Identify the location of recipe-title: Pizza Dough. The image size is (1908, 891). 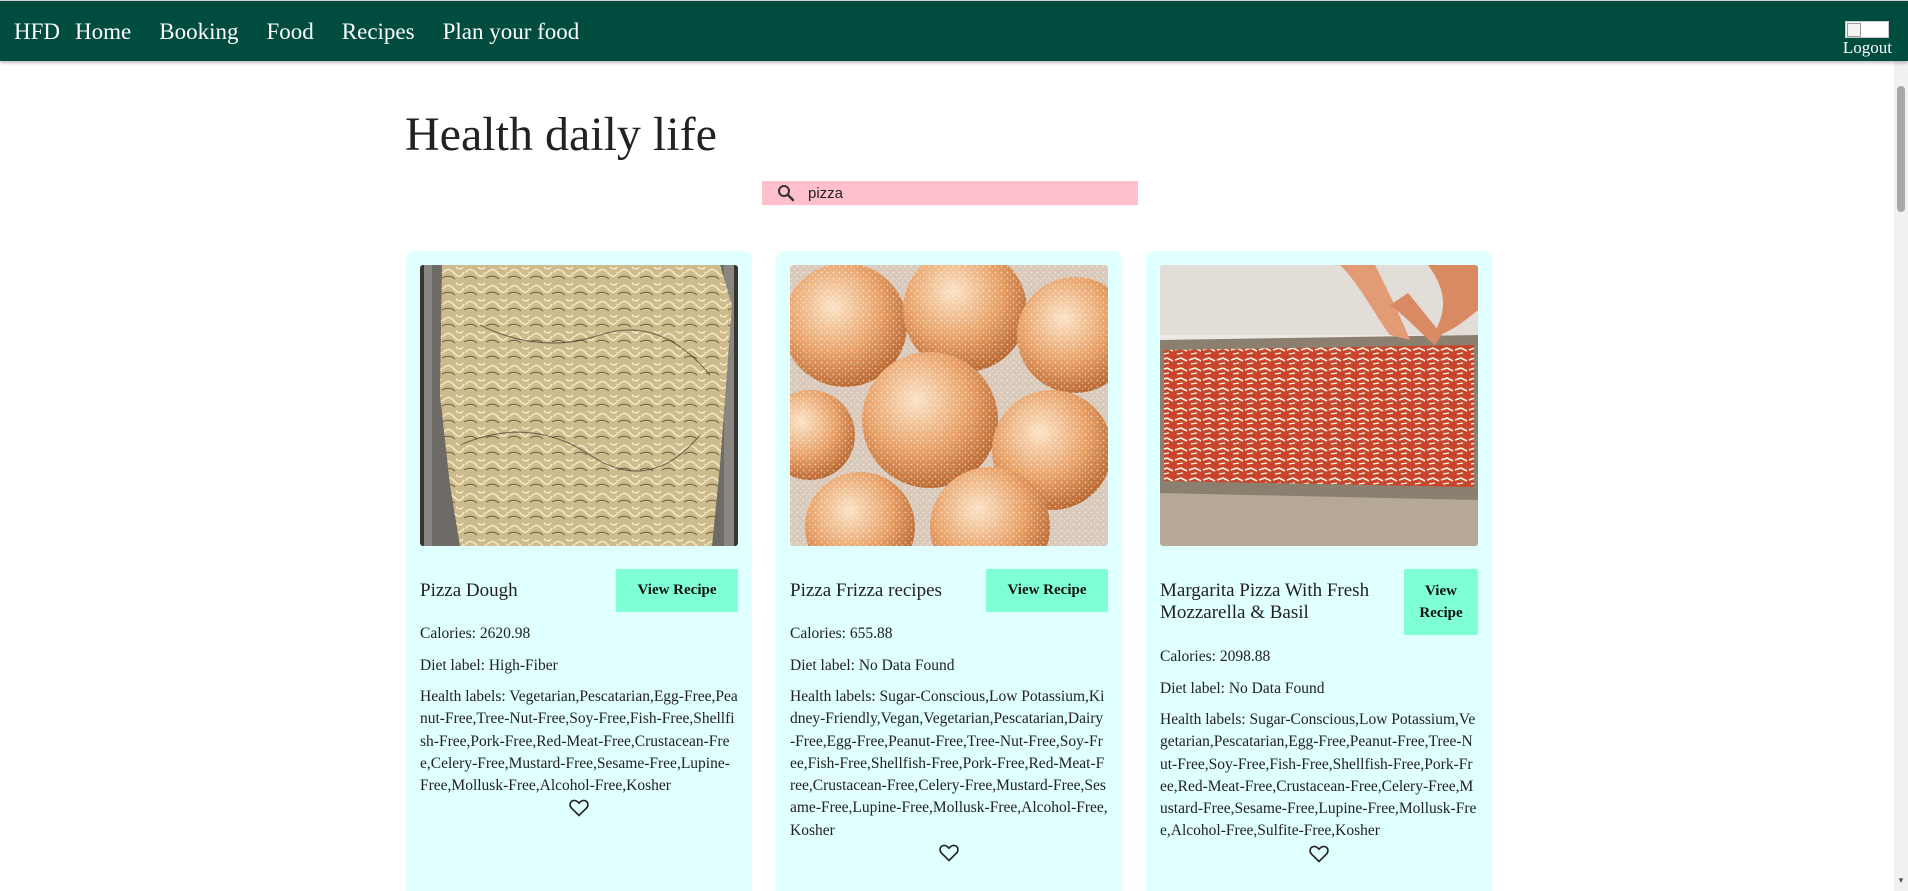
(469, 590).